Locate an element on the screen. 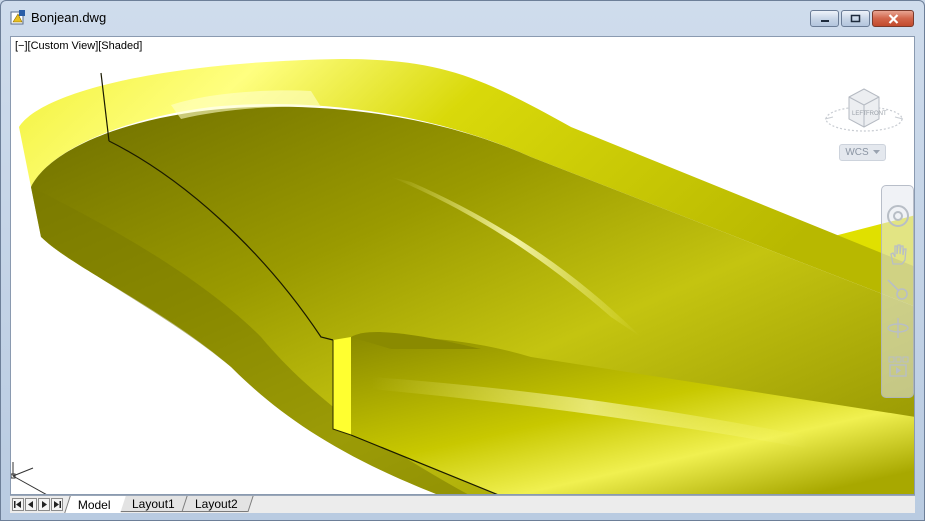  tab-model: Model is located at coordinates (95, 504).